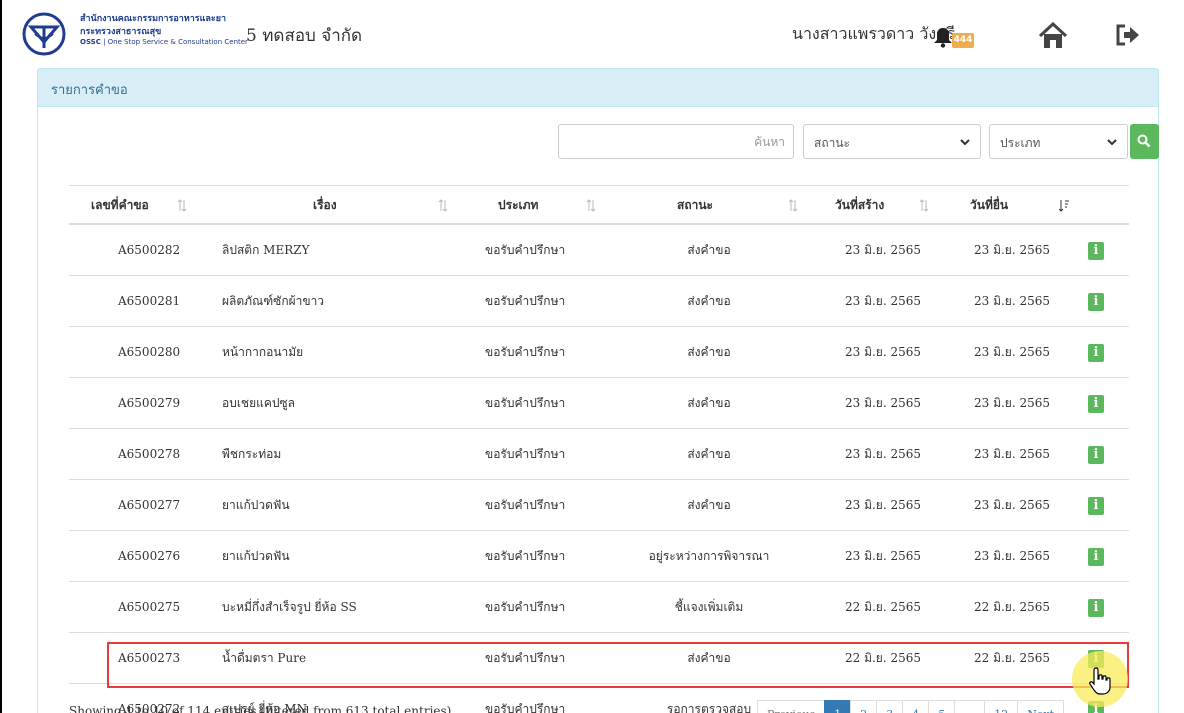  What do you see at coordinates (153, 19) in the screenshot?
I see `org-name-line1: สำนักงานคณะกรรมการอาหารและยา` at bounding box center [153, 19].